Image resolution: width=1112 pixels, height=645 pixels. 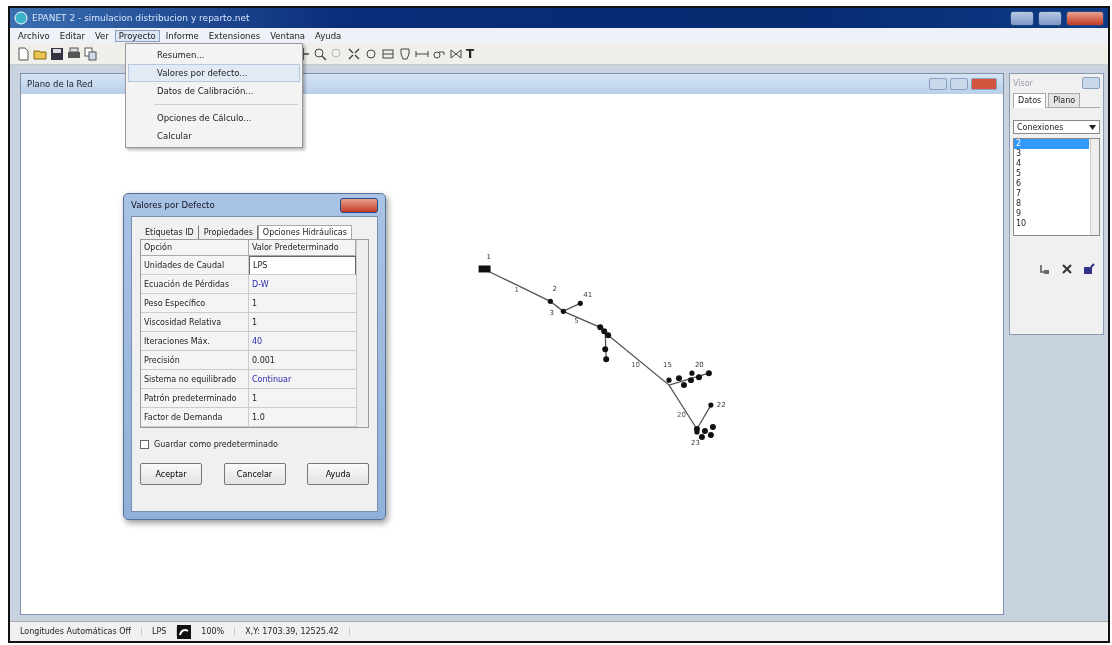 What do you see at coordinates (292, 631) in the screenshot?
I see `coordinates-status: X,Y: 1703.39, 12525.42` at bounding box center [292, 631].